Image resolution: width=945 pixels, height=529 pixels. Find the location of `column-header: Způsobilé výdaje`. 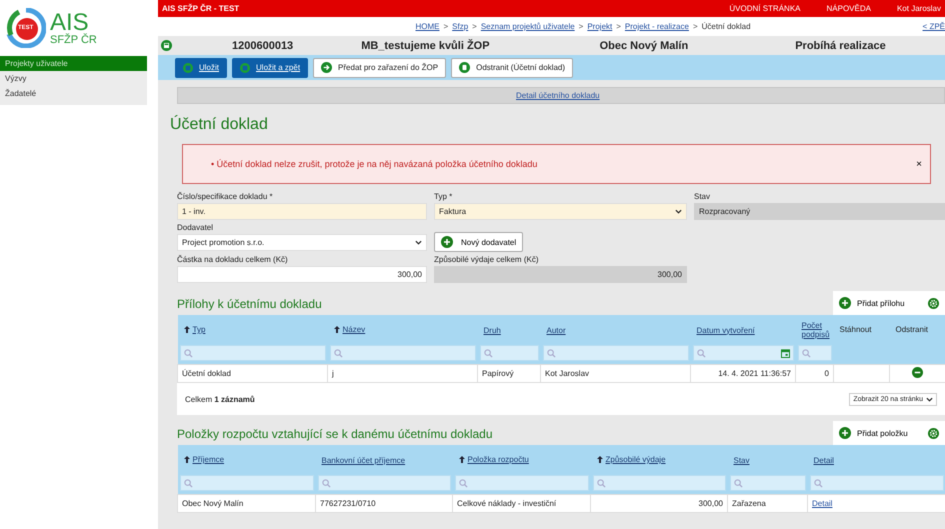

column-header: Způsobilé výdaje is located at coordinates (631, 459).